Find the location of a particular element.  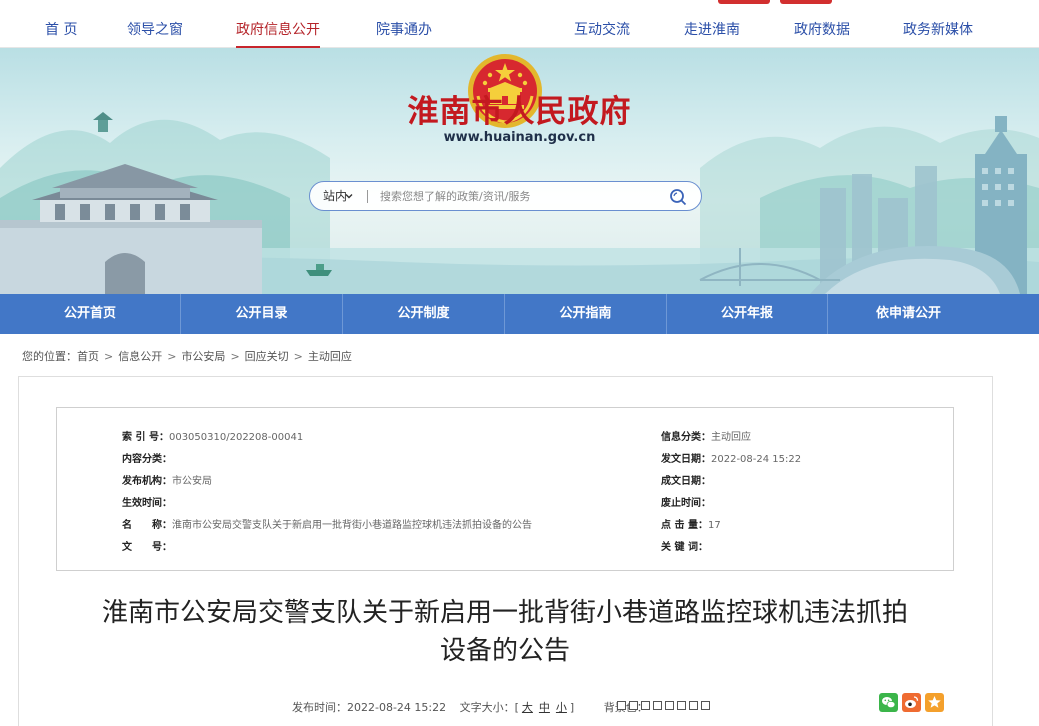

info-label: 名 称： is located at coordinates (147, 525).